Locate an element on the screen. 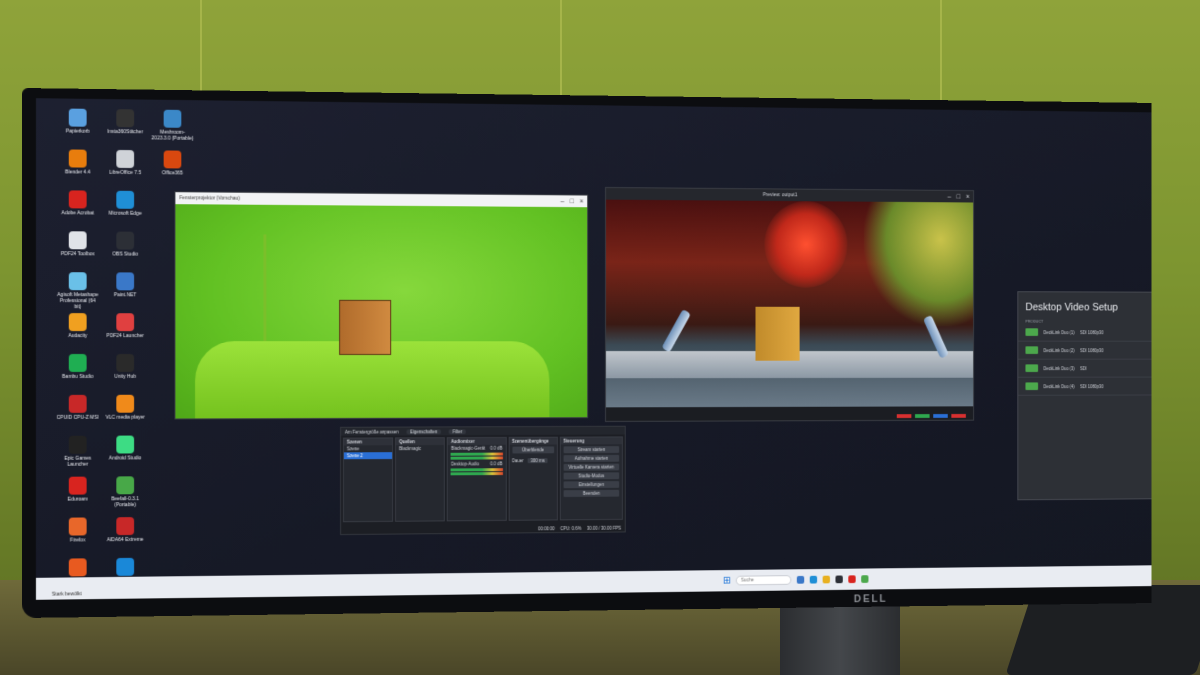  desktop-shortcut: Bambu Studio is located at coordinates (78, 374).